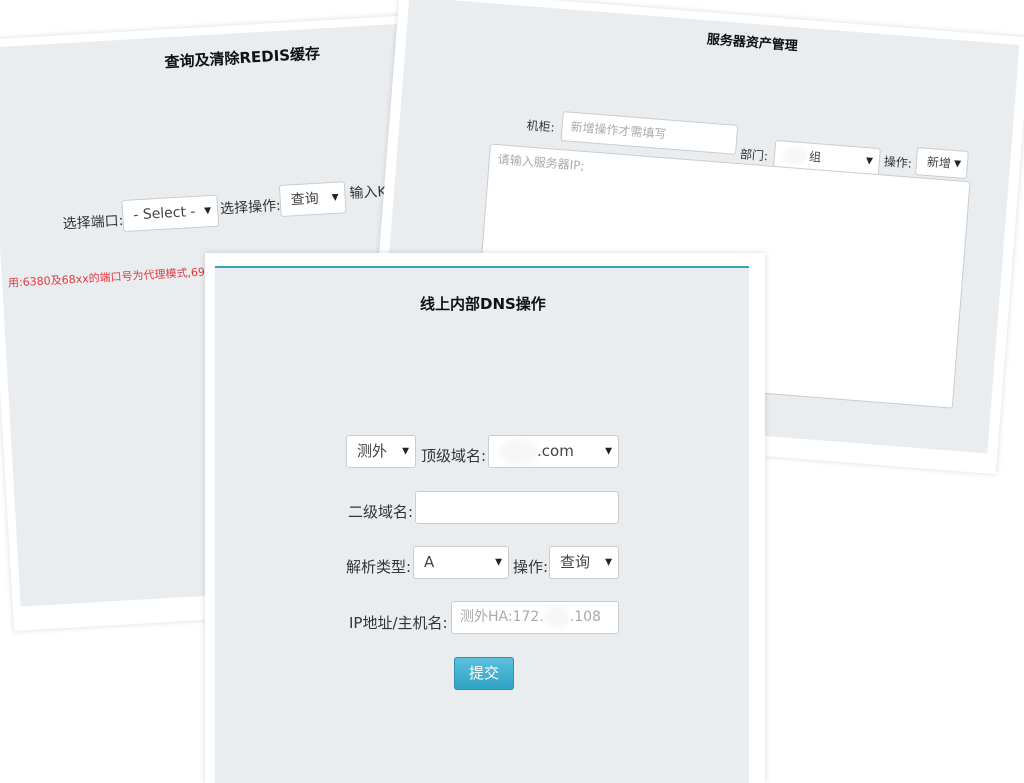 This screenshot has height=783, width=1024. I want to click on top-domain-label: 顶级域名:, so click(454, 456).